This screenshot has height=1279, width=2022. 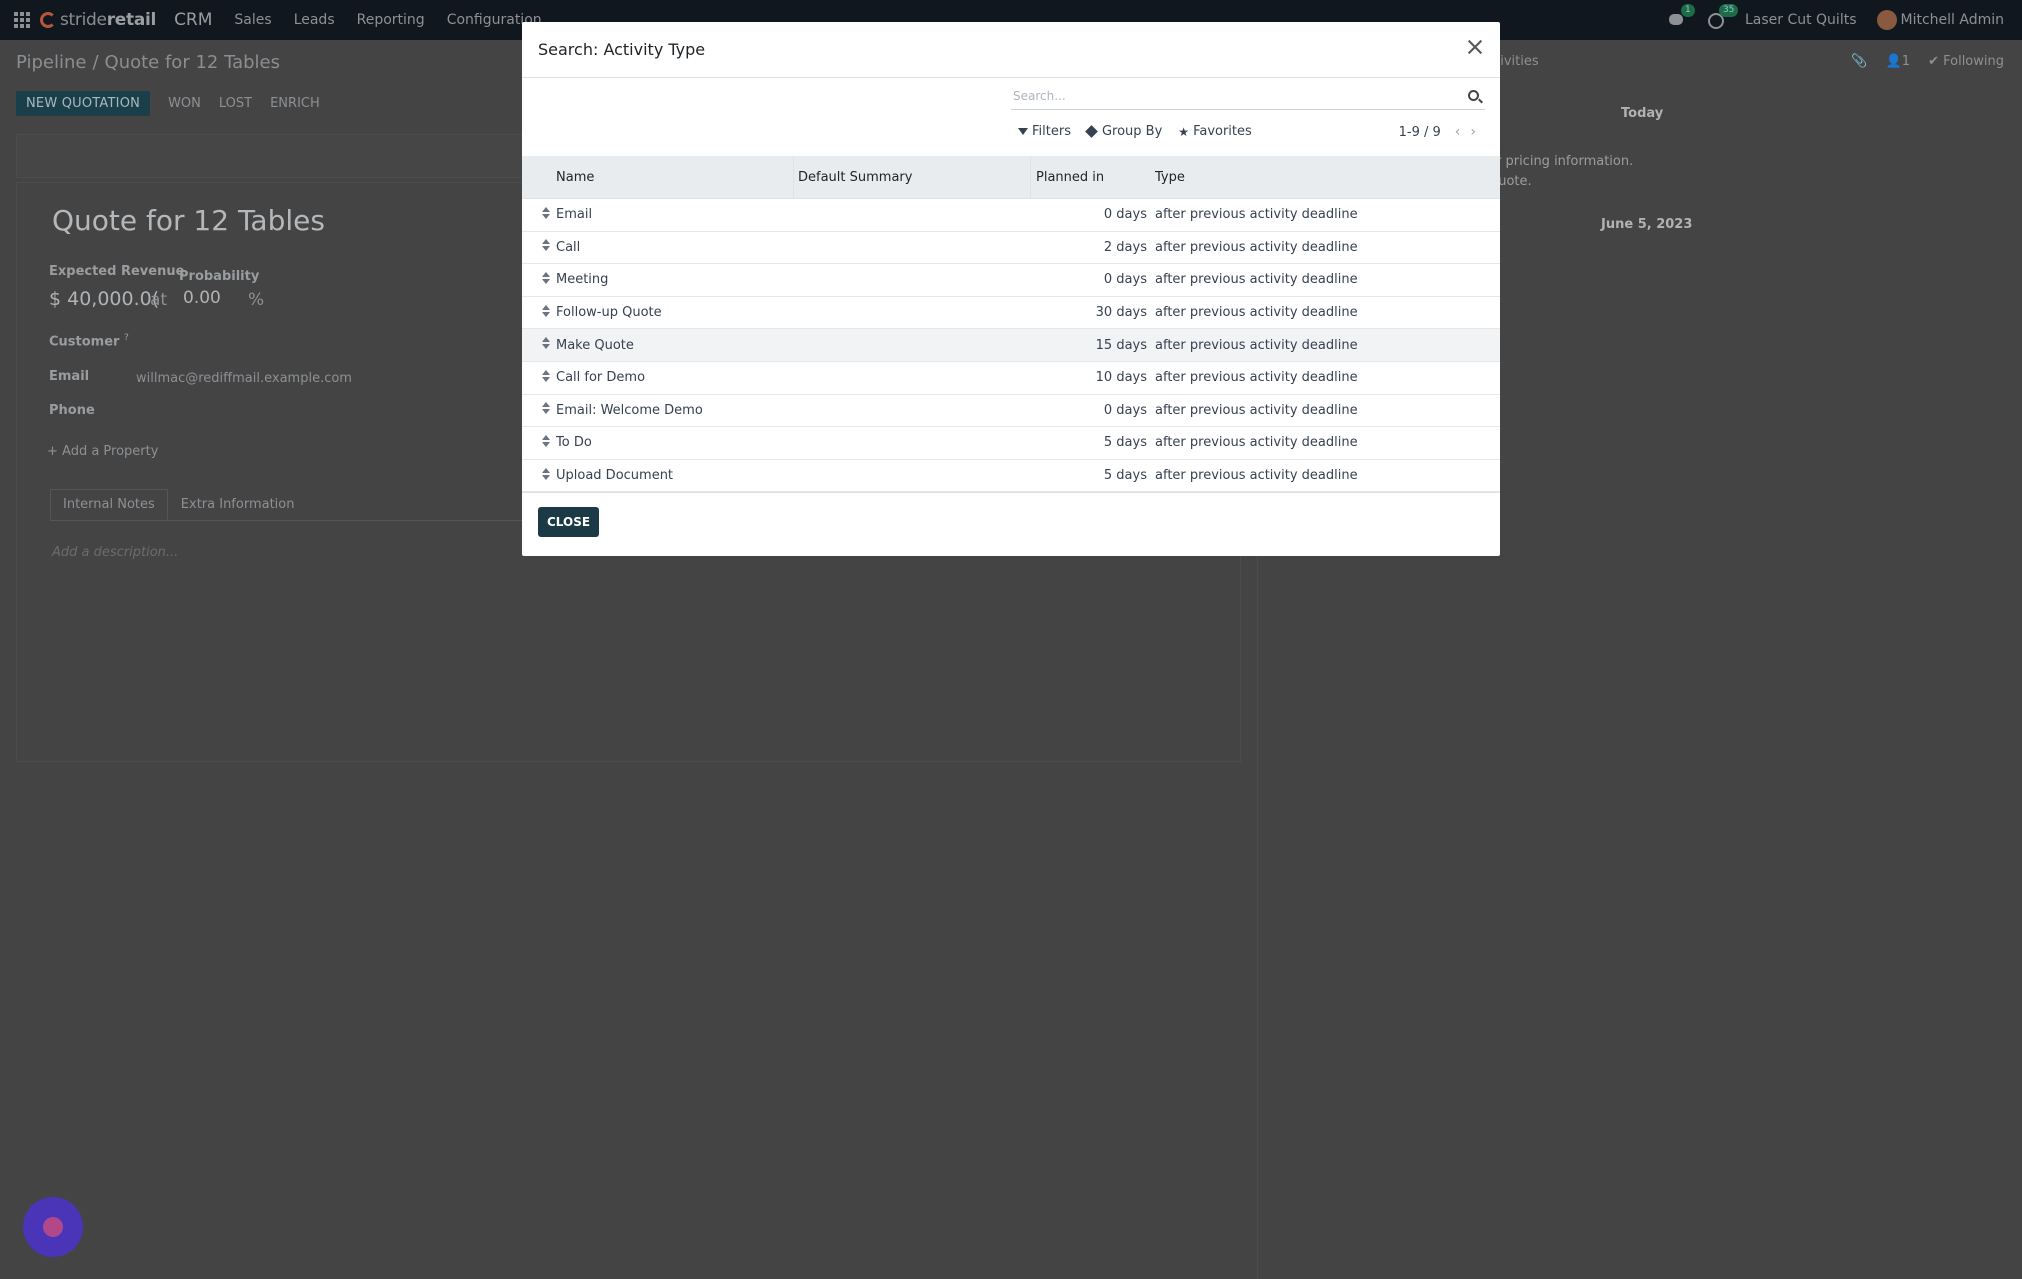 I want to click on probability-input: 0.00, so click(x=202, y=298).